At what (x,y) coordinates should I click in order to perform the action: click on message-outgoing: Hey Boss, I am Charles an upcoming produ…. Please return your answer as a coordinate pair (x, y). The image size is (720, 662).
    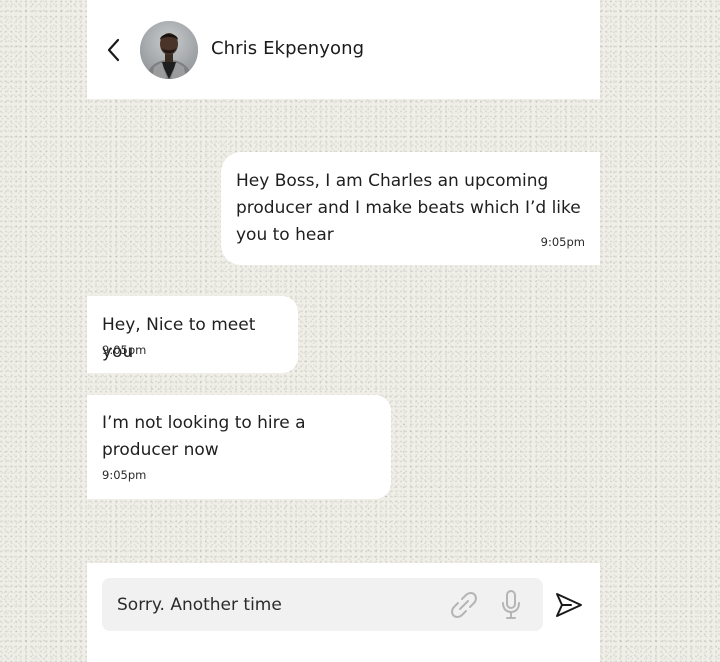
    Looking at the image, I should click on (410, 208).